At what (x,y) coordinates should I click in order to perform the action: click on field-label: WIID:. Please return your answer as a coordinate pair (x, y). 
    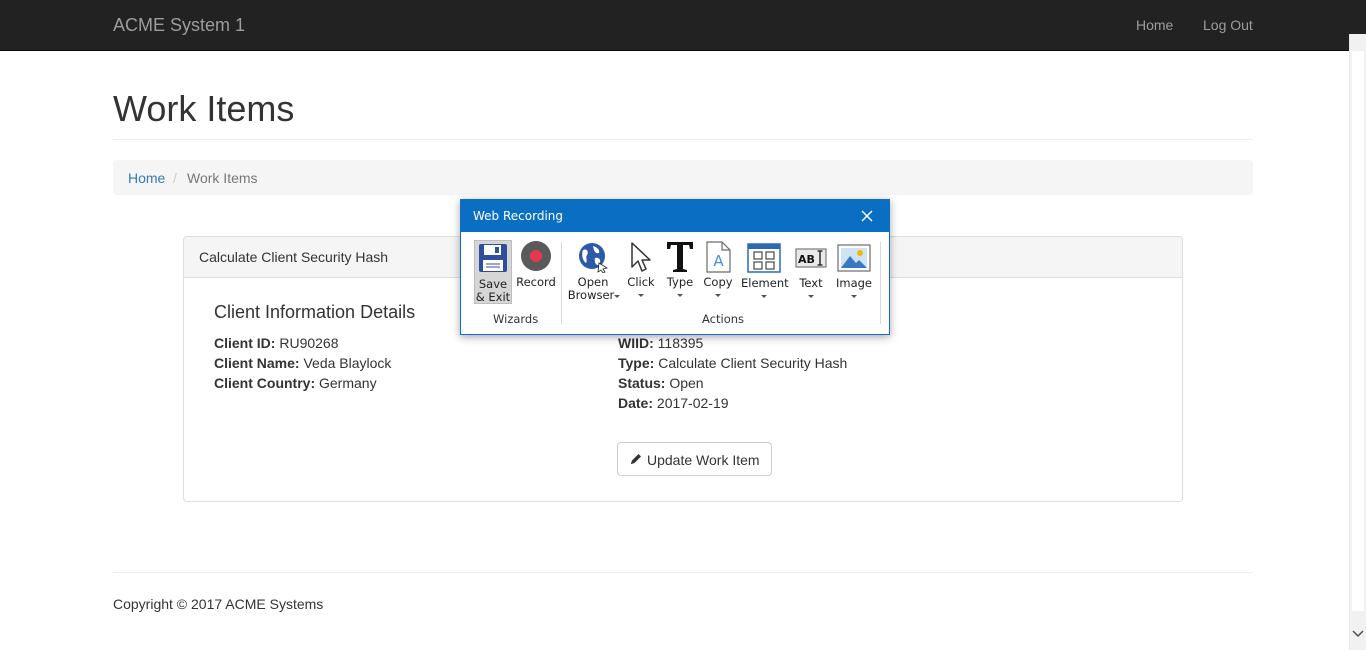
    Looking at the image, I should click on (636, 343).